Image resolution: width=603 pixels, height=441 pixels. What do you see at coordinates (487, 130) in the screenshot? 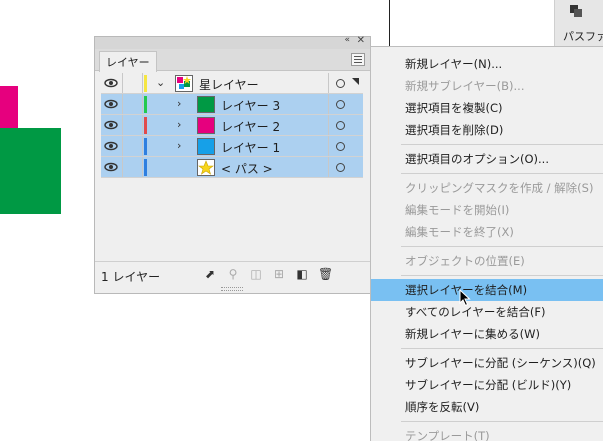
I see `menu-item-delete: 選択項目を削除(D)` at bounding box center [487, 130].